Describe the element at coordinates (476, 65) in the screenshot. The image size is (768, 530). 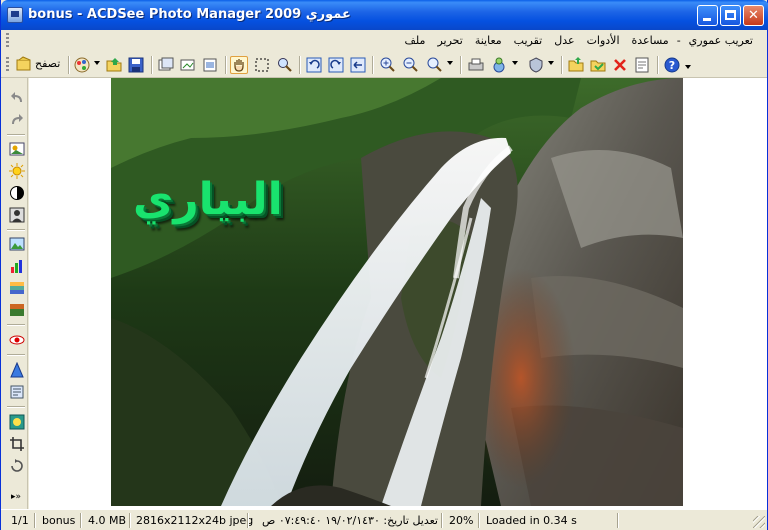
I see `print-icon` at that location.